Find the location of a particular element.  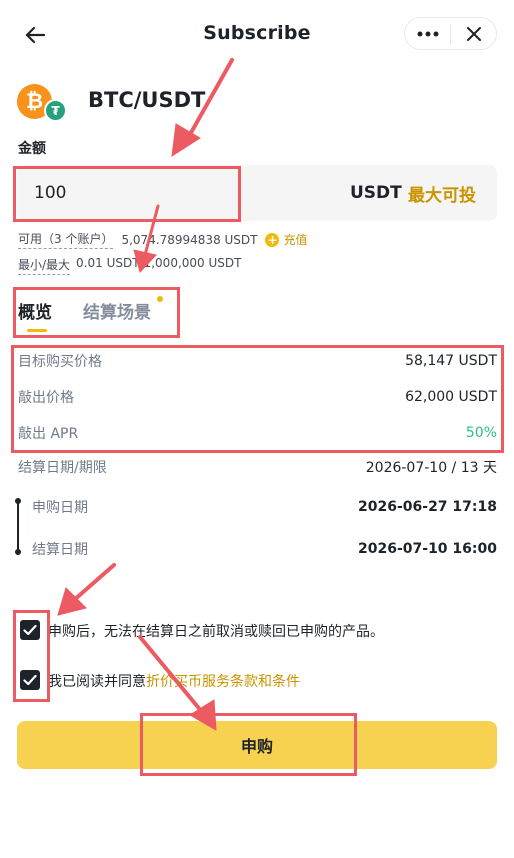

plus-circle-icon: + is located at coordinates (272, 239).